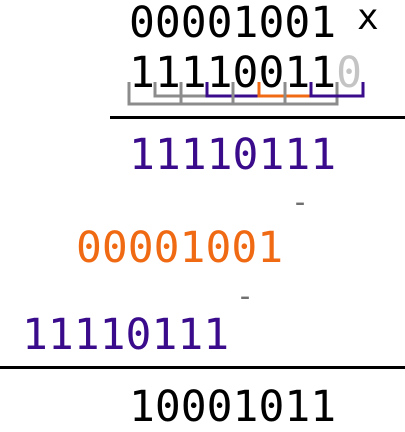  I want to click on minus-sign-2: -, so click(245, 296).